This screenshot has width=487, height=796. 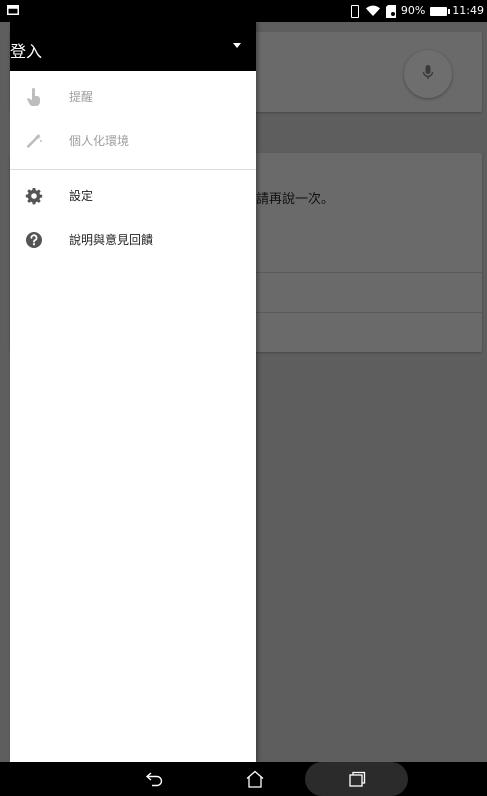 I want to click on back-button, so click(x=155, y=779).